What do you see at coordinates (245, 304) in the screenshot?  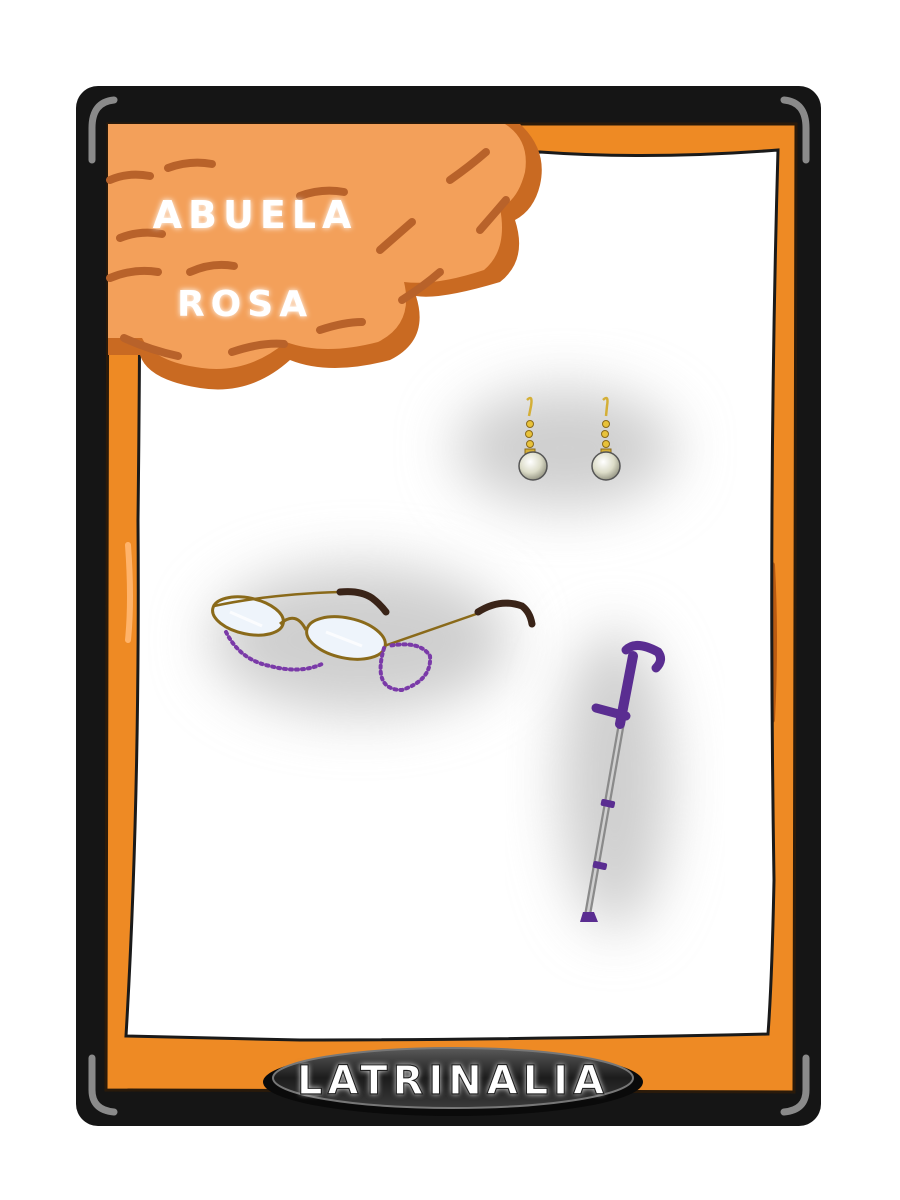 I see `card-title-line2: ROSA` at bounding box center [245, 304].